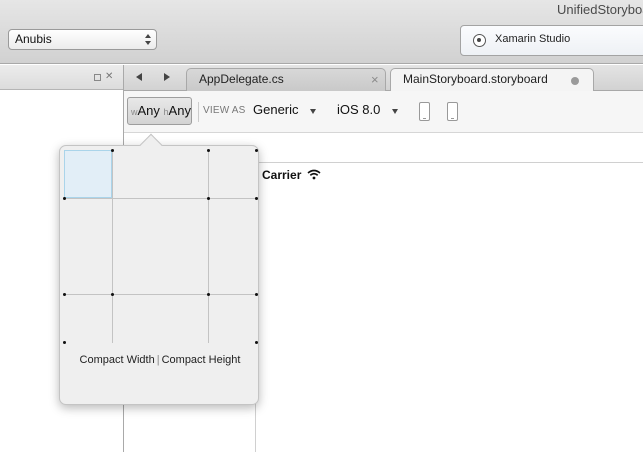 The height and width of the screenshot is (452, 643). Describe the element at coordinates (61, 77) in the screenshot. I see `pad-header: ✕` at that location.